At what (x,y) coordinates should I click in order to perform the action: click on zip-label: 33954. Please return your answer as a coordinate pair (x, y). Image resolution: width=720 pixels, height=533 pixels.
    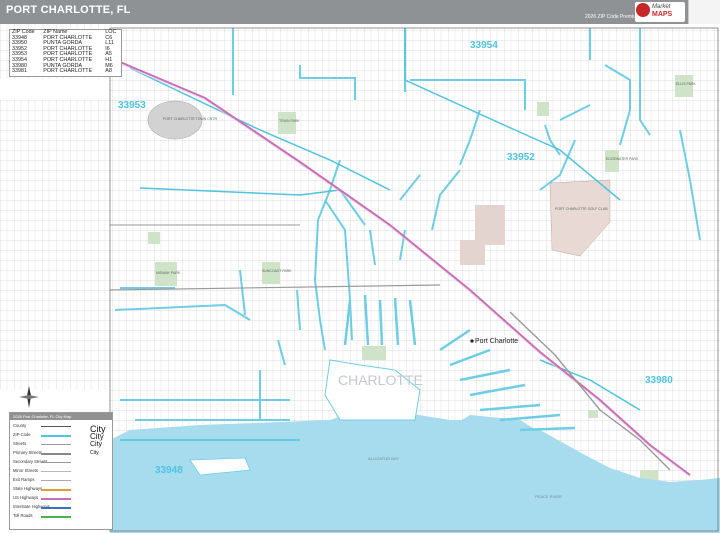
    Looking at the image, I should click on (484, 45).